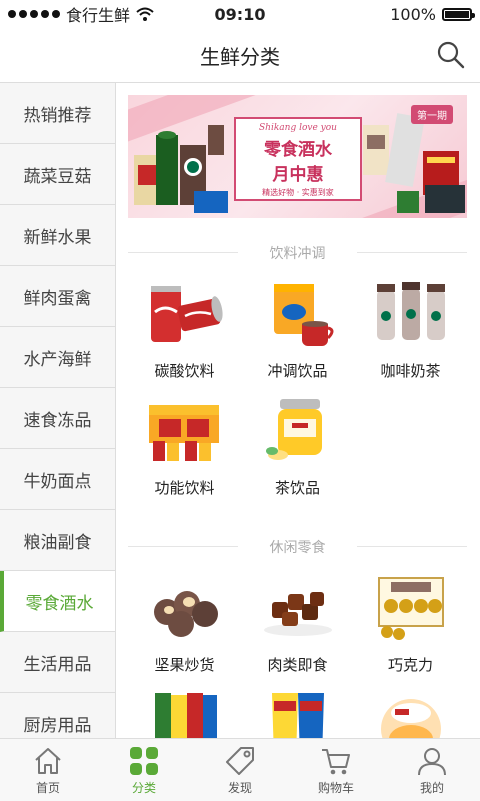 The width and height of the screenshot is (480, 801). I want to click on banner-subtitle: 精选好物 · 实惠到家, so click(298, 192).